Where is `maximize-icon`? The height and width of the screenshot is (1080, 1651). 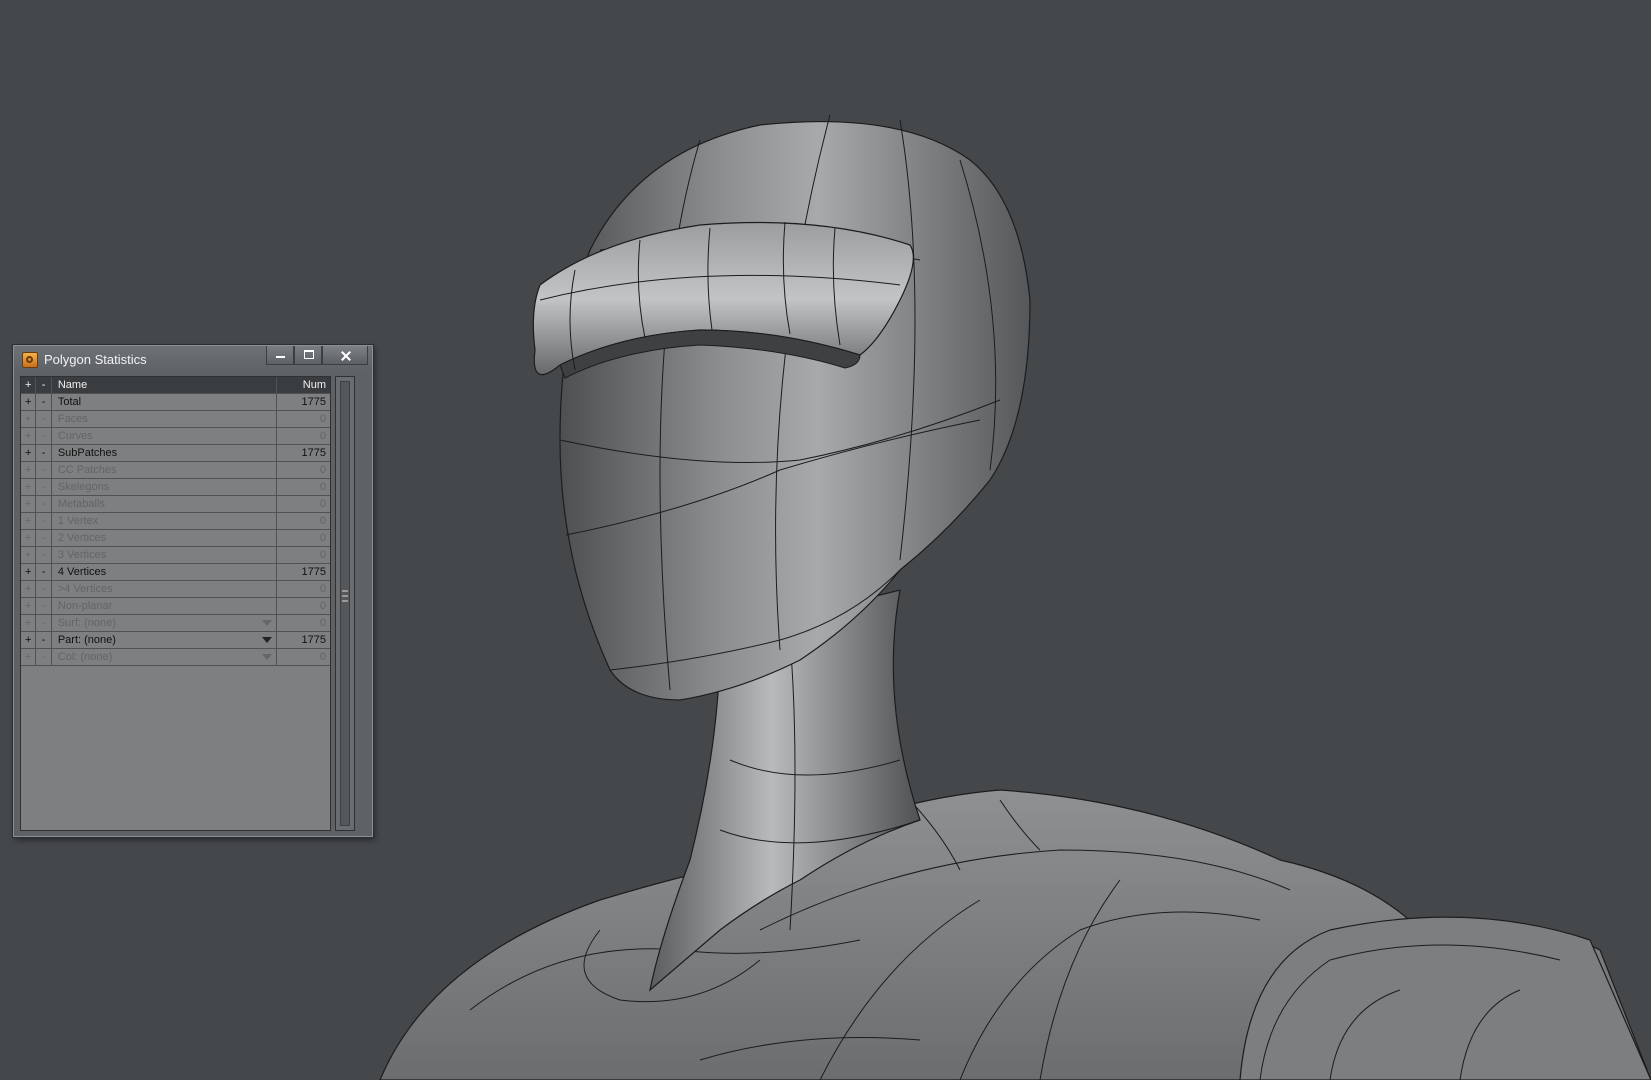
maximize-icon is located at coordinates (308, 355).